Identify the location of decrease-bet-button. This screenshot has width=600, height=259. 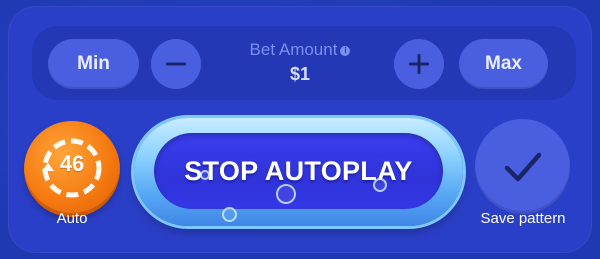
(176, 64).